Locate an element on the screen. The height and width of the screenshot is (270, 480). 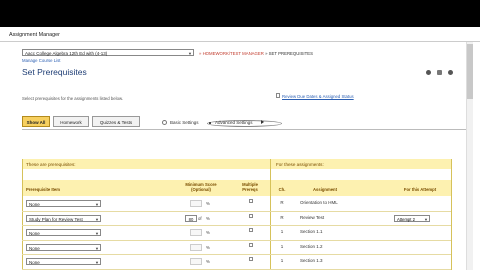
settings-icon is located at coordinates (450, 72).